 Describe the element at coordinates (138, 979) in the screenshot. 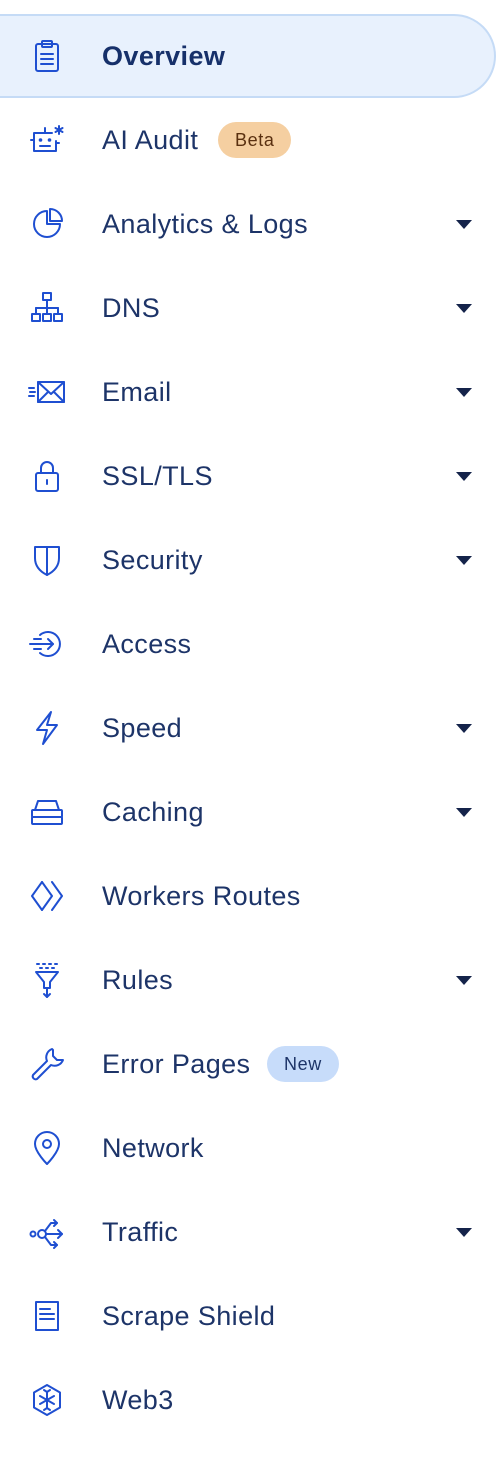

I see `sidebar-item-label: Rules` at that location.